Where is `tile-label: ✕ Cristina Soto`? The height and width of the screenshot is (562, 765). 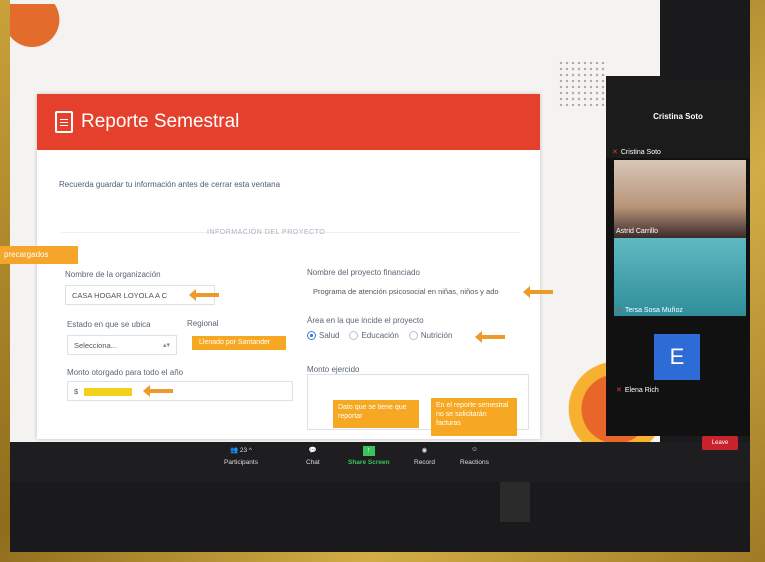
tile-label: ✕ Cristina Soto is located at coordinates (636, 152).